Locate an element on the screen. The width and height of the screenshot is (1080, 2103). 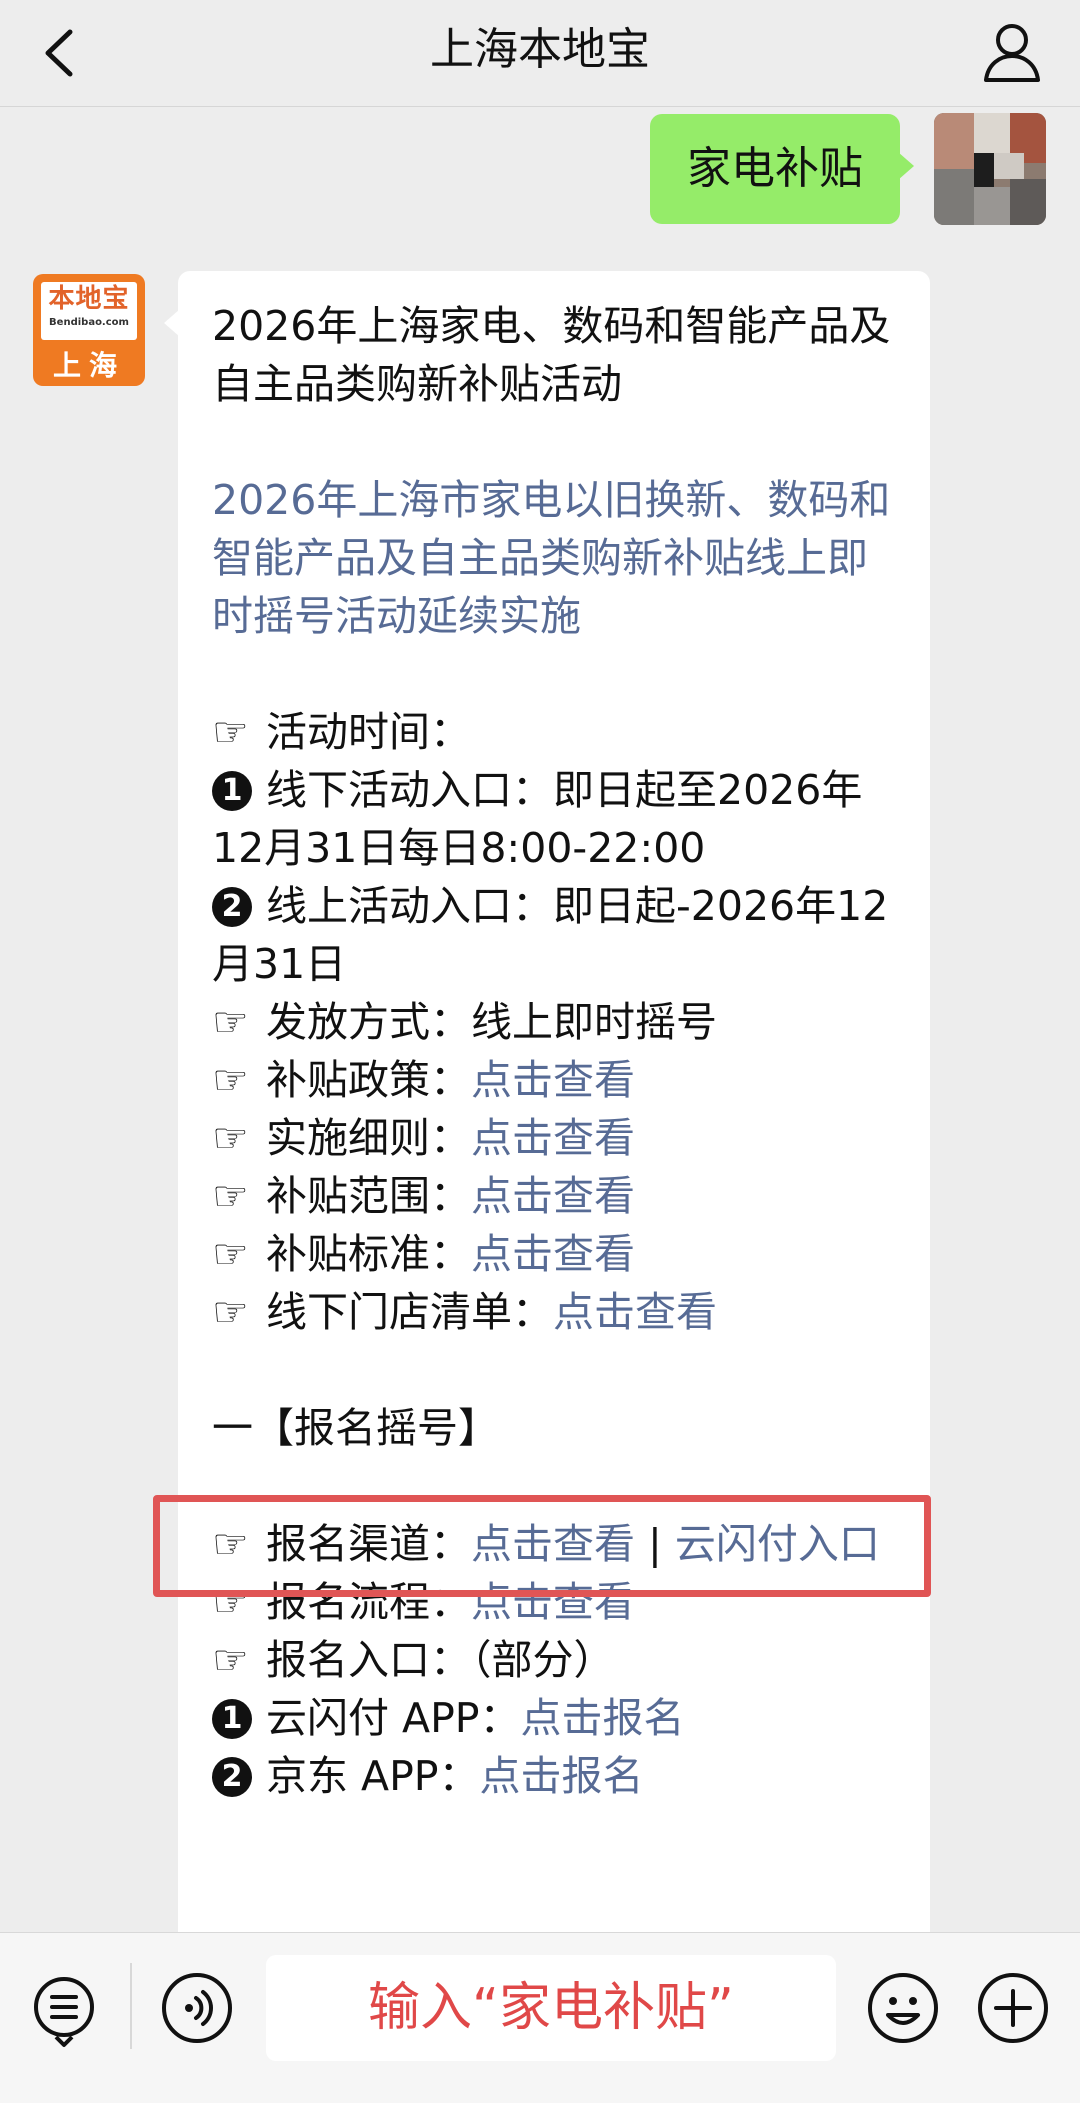
menu-icon is located at coordinates (66, 2013).